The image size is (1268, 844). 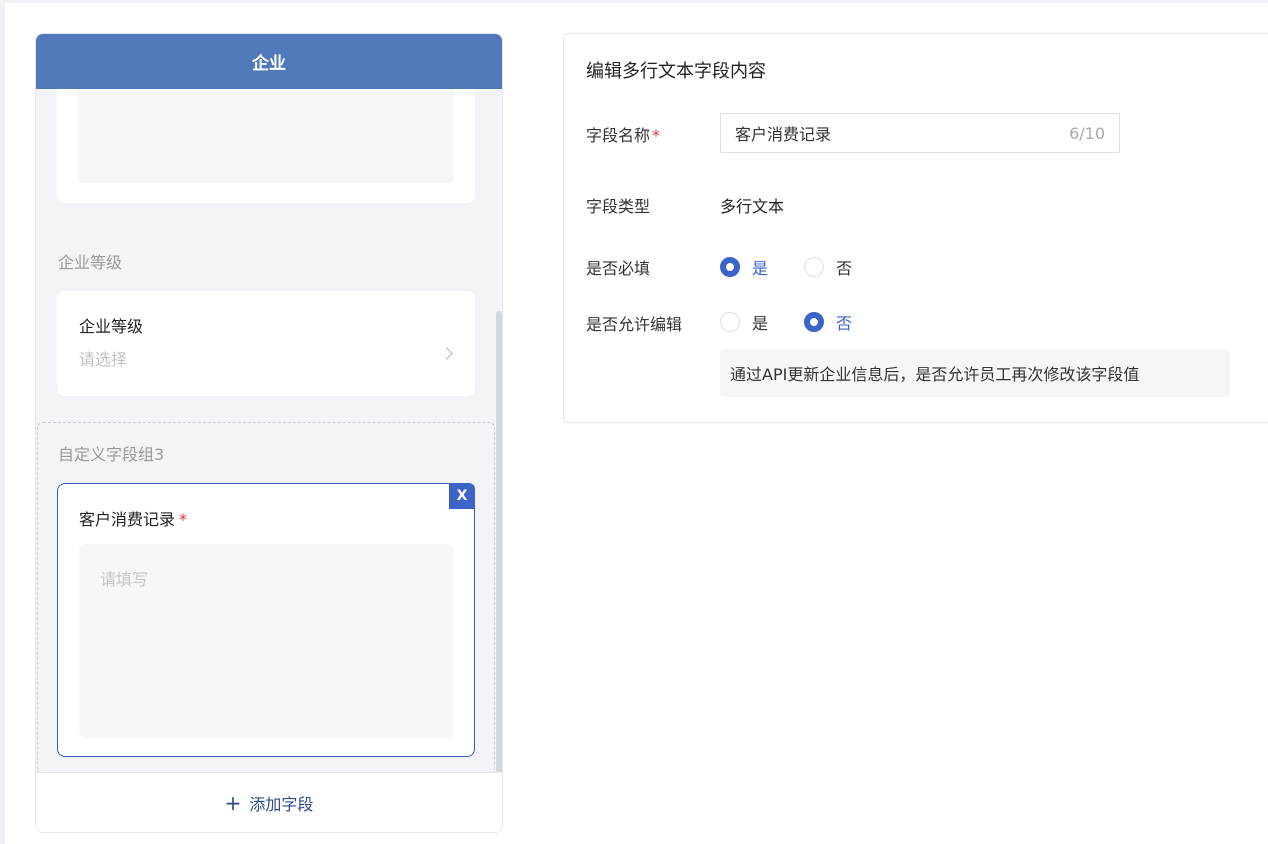 I want to click on editable-no-radio: 否, so click(x=828, y=322).